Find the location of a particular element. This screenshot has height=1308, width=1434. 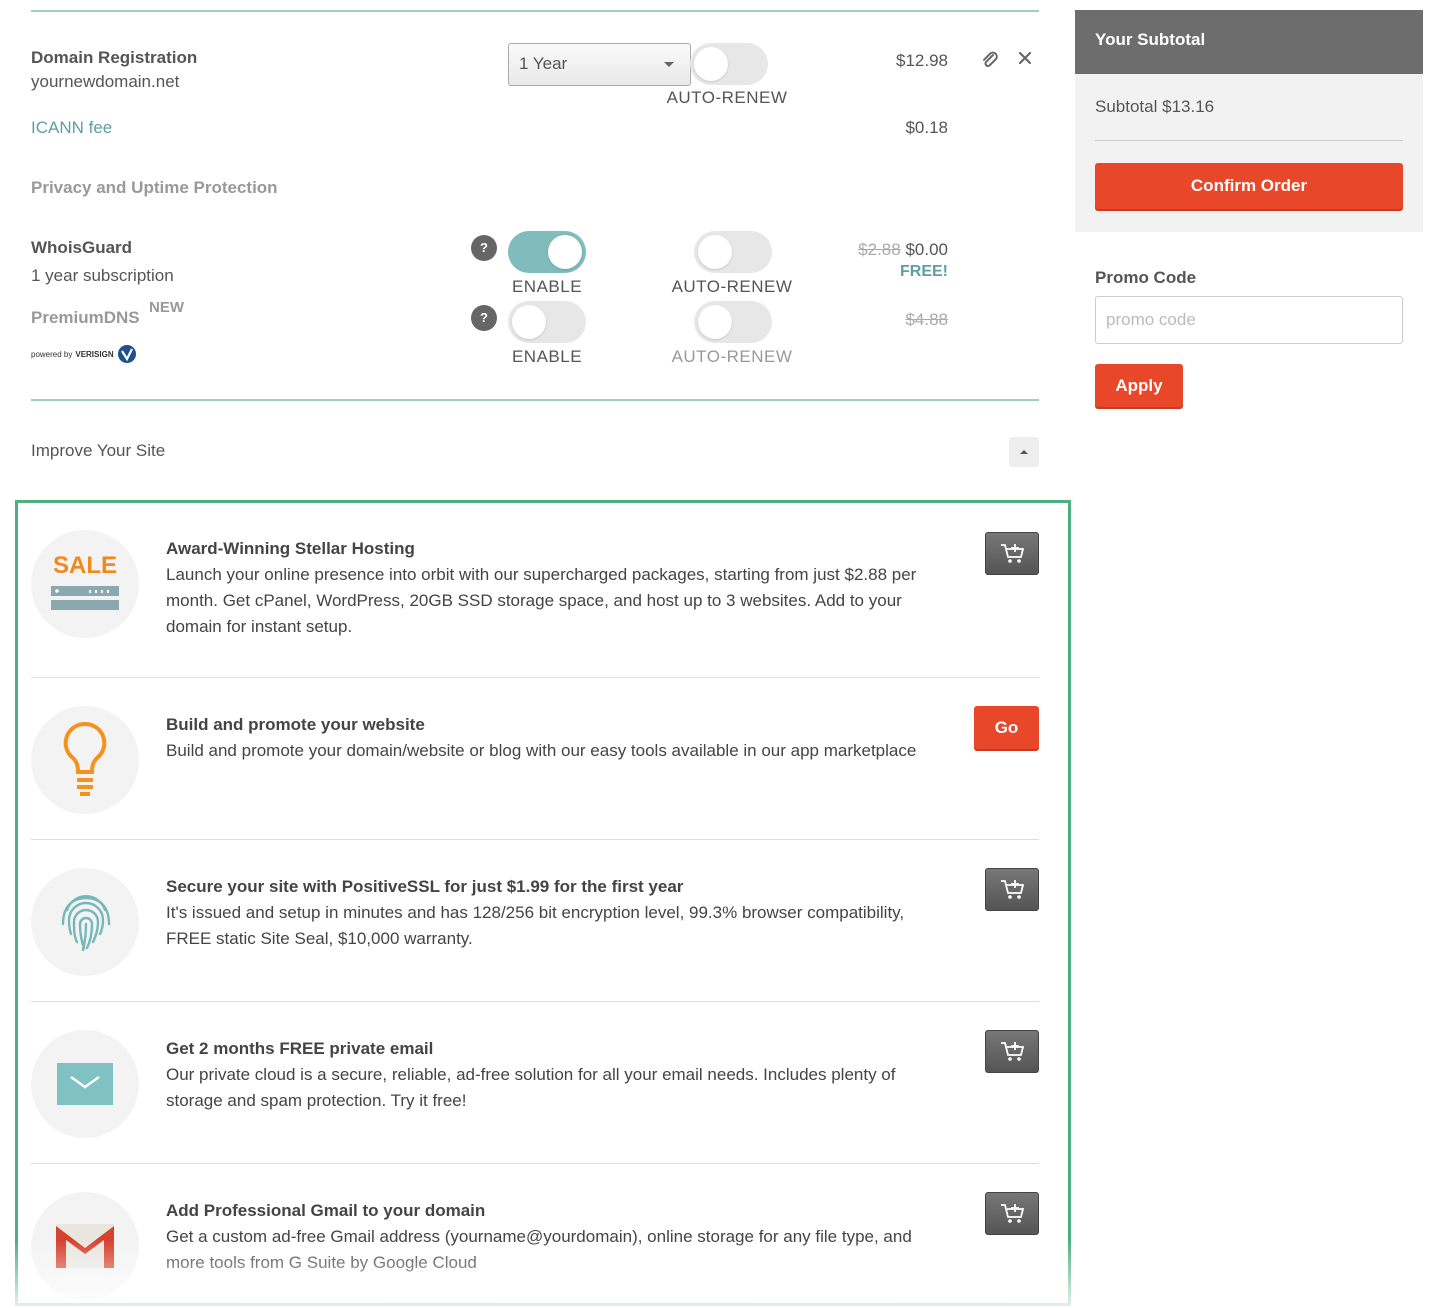

go-button: Go is located at coordinates (1006, 727).